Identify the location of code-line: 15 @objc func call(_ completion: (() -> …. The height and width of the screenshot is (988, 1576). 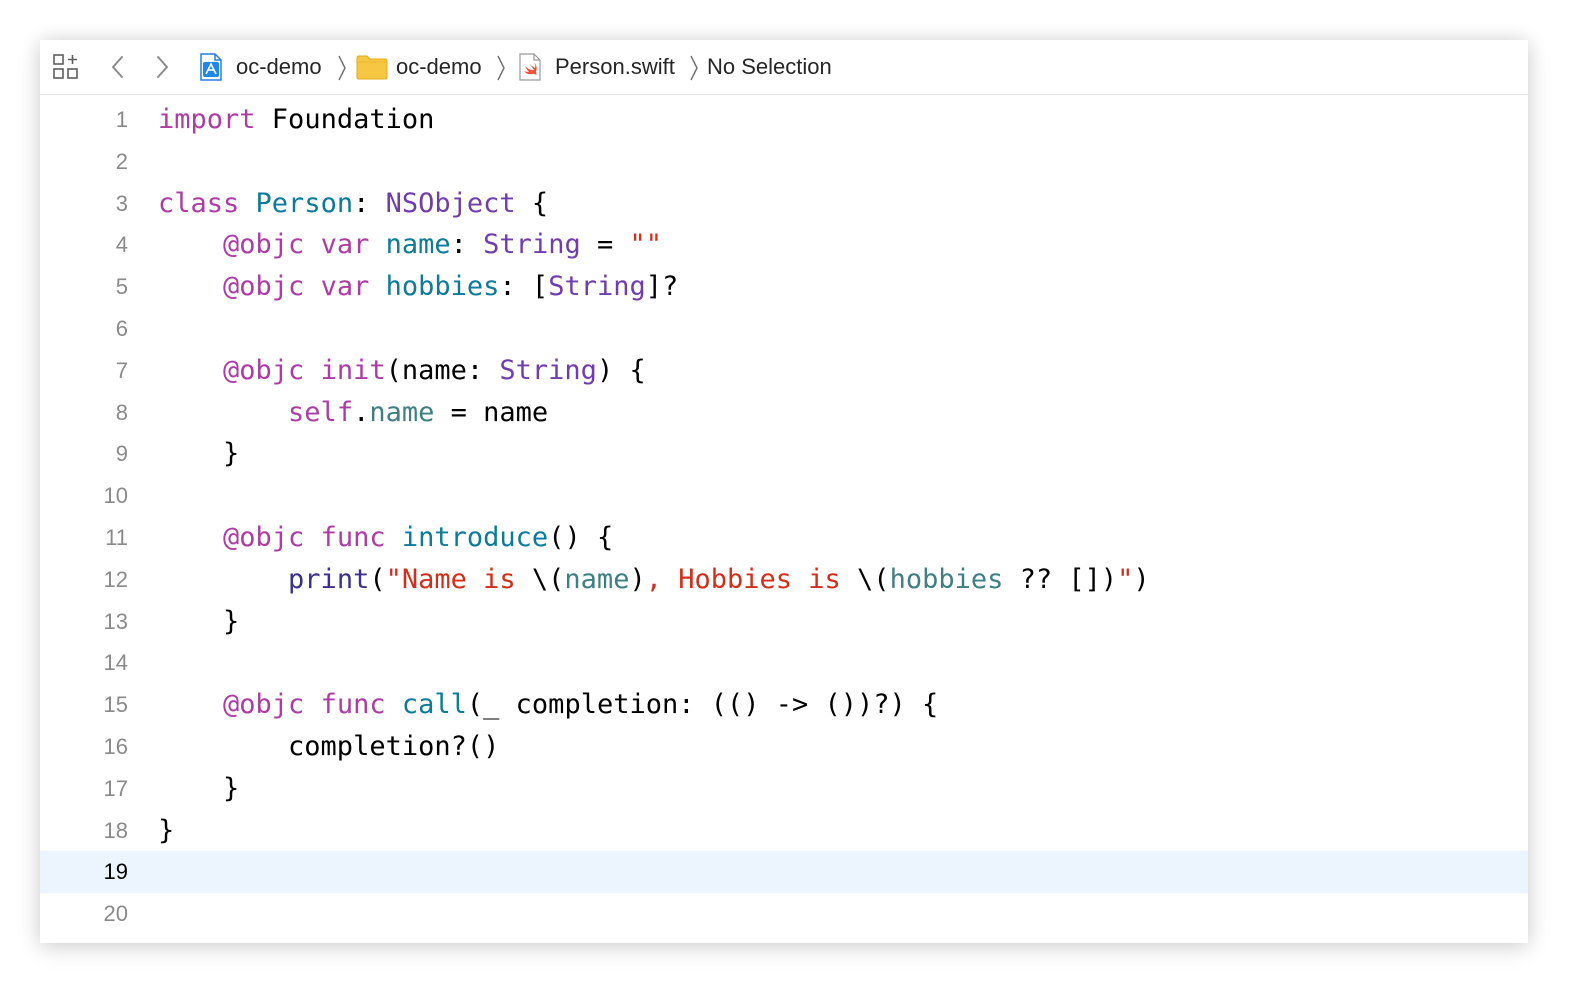
(784, 705).